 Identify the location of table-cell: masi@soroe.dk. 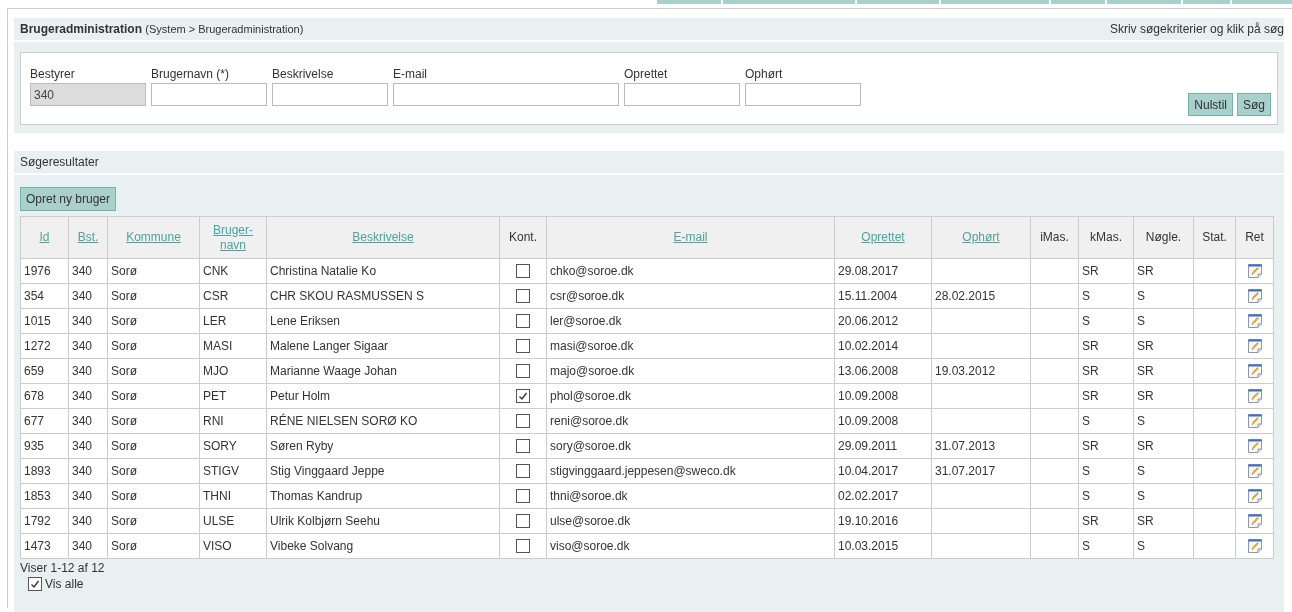
(592, 346).